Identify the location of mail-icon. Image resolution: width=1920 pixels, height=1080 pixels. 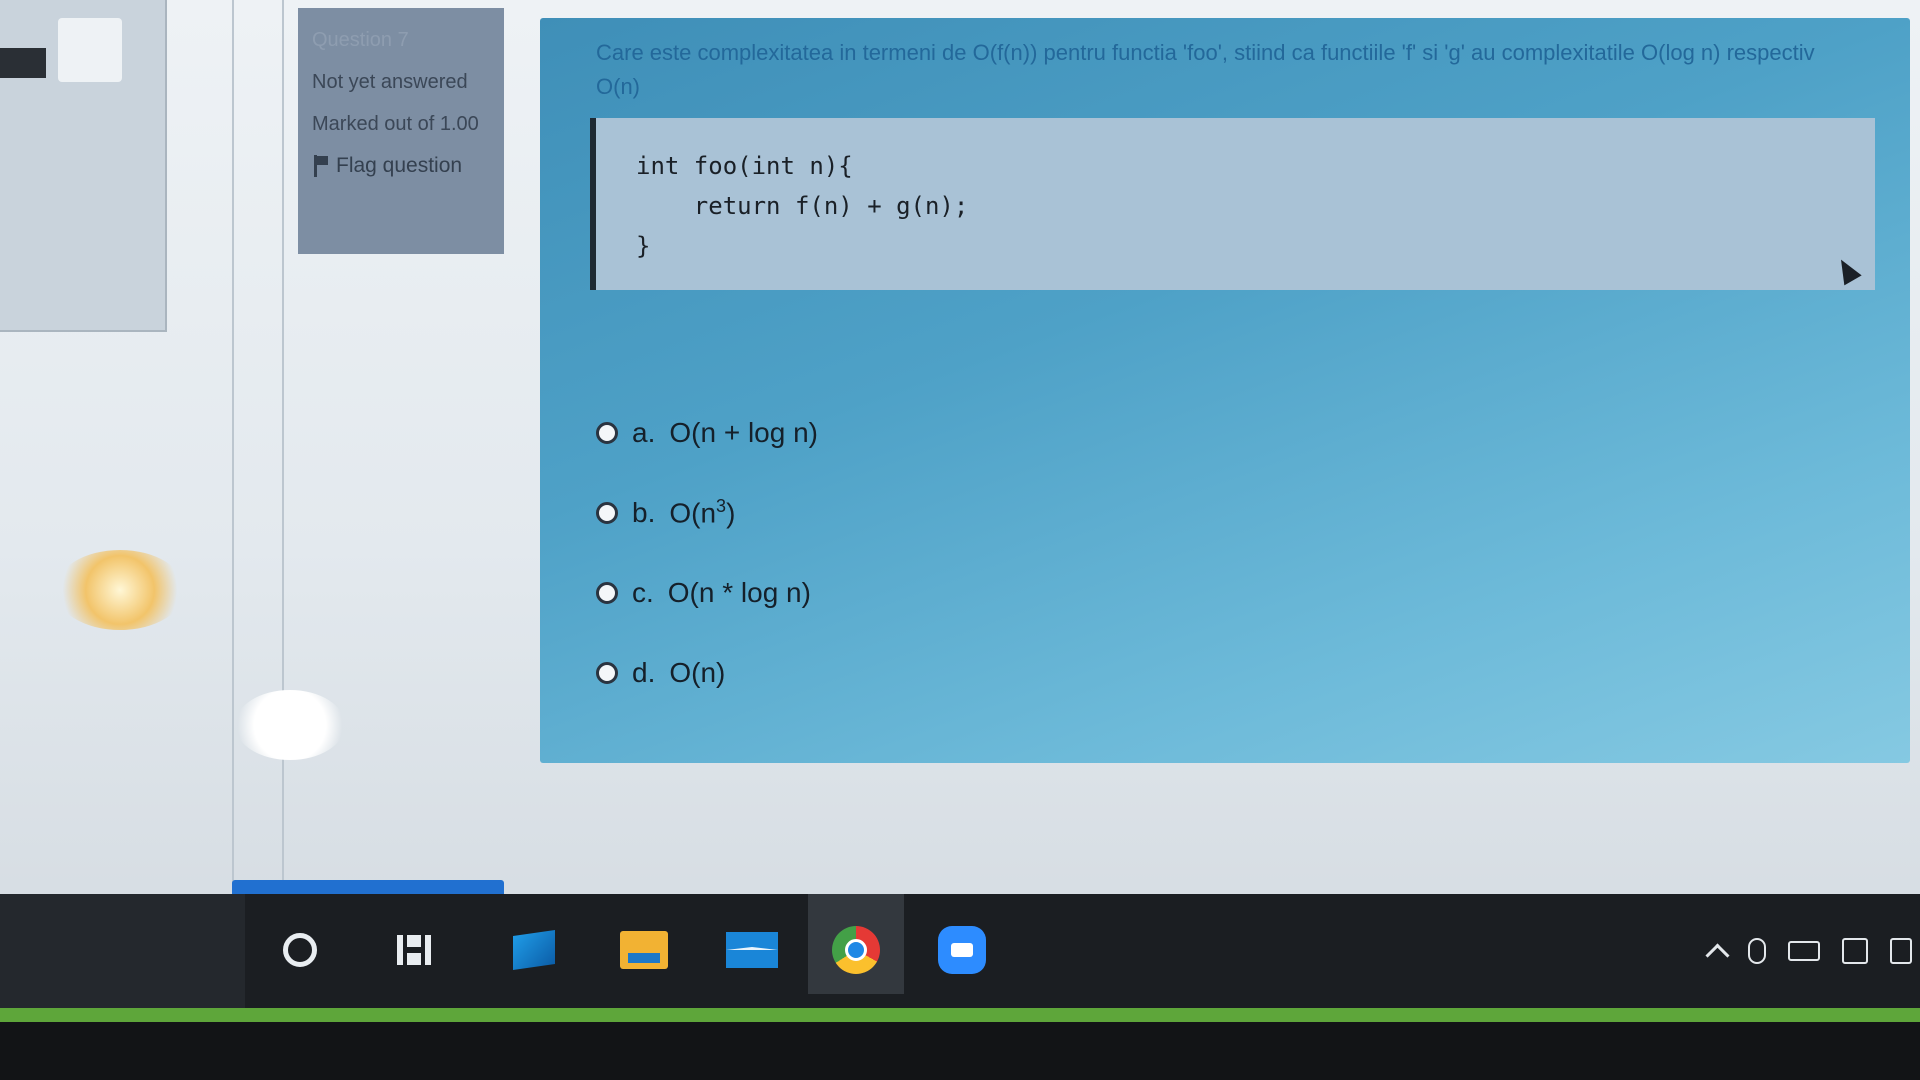
(752, 950).